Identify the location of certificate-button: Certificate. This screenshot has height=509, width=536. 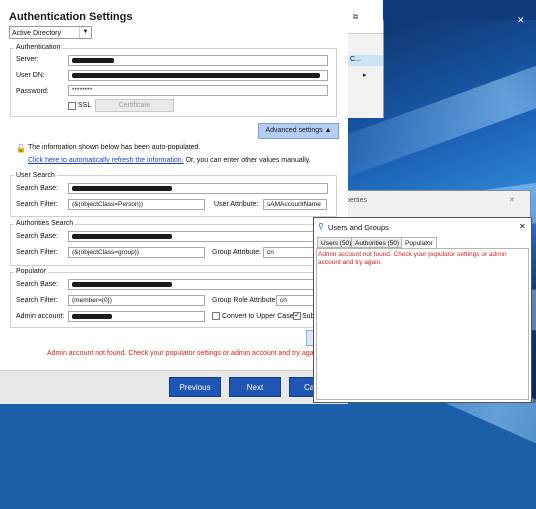
(134, 105).